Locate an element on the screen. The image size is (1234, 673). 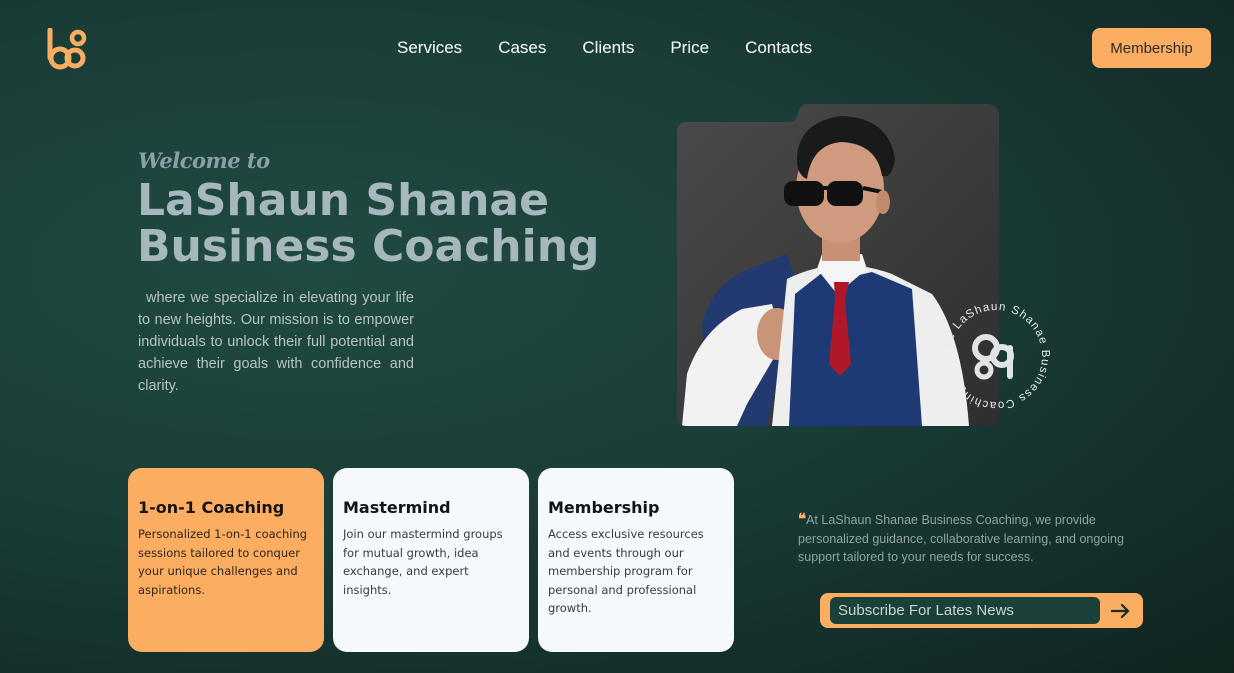
brand-logo is located at coordinates (67, 49).